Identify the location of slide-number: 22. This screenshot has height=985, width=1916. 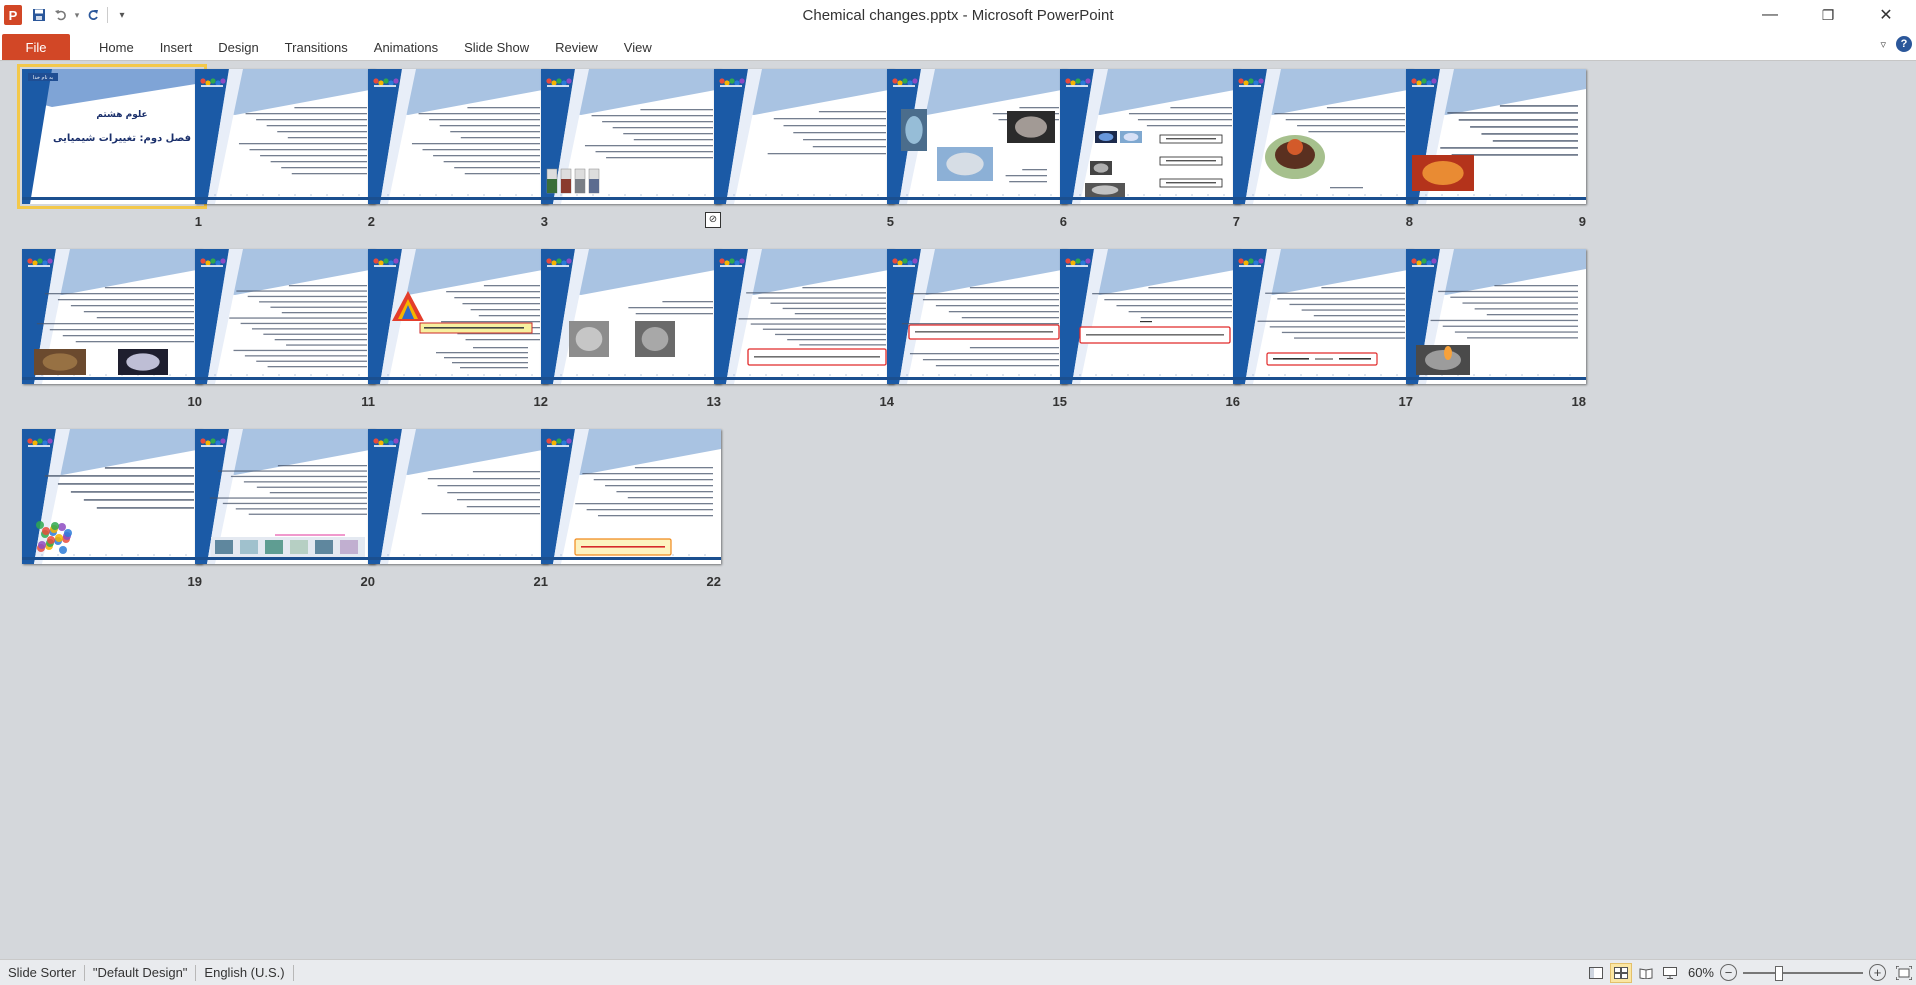
(713, 581).